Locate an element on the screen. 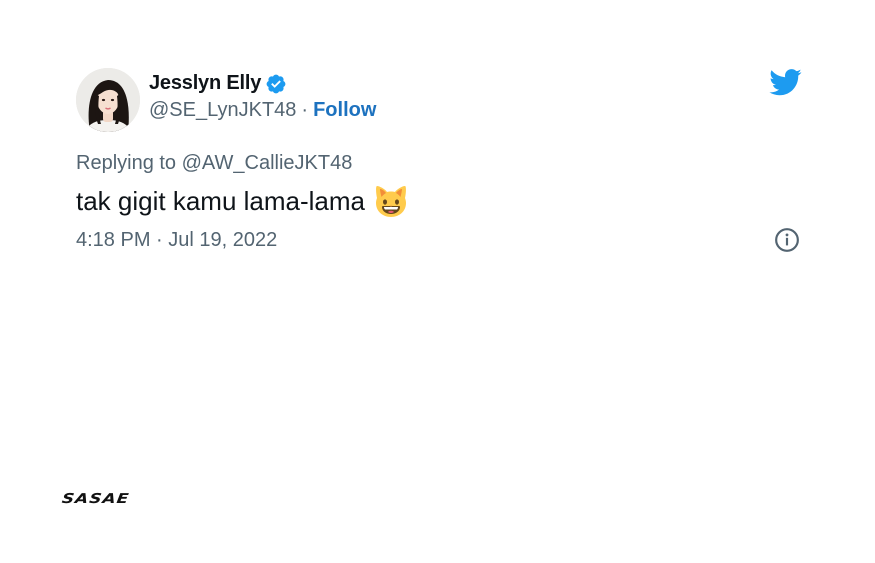 This screenshot has width=875, height=563. tweet-meta: 4:18 PM · Jul 19, 2022 is located at coordinates (441, 240).